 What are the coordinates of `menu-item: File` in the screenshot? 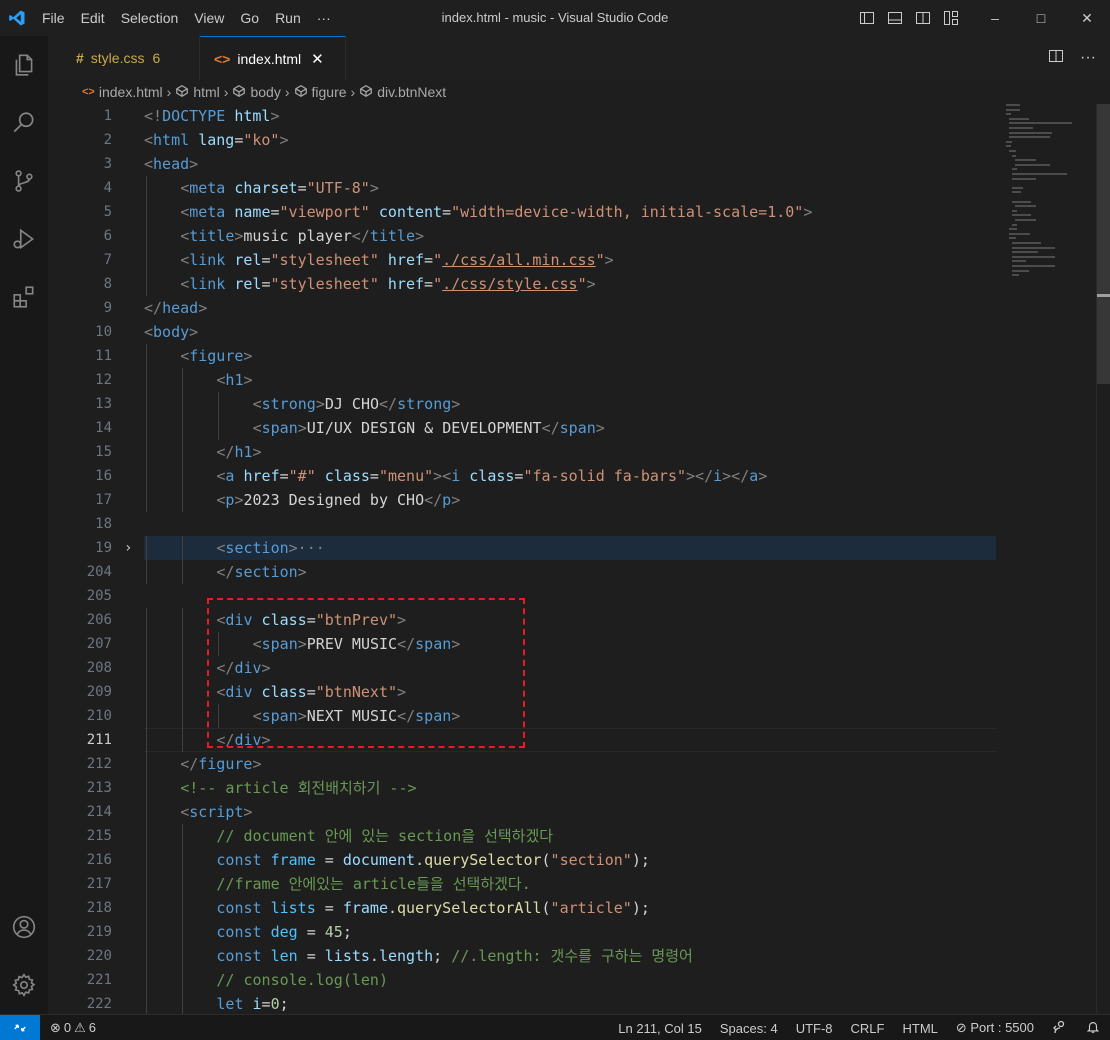 It's located at (53, 18).